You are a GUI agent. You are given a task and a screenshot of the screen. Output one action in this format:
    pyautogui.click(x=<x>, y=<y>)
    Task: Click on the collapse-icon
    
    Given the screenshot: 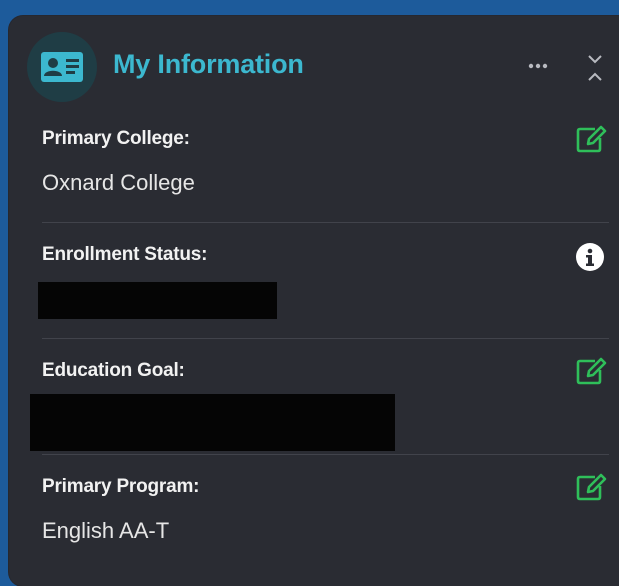 What is the action you would take?
    pyautogui.click(x=595, y=68)
    